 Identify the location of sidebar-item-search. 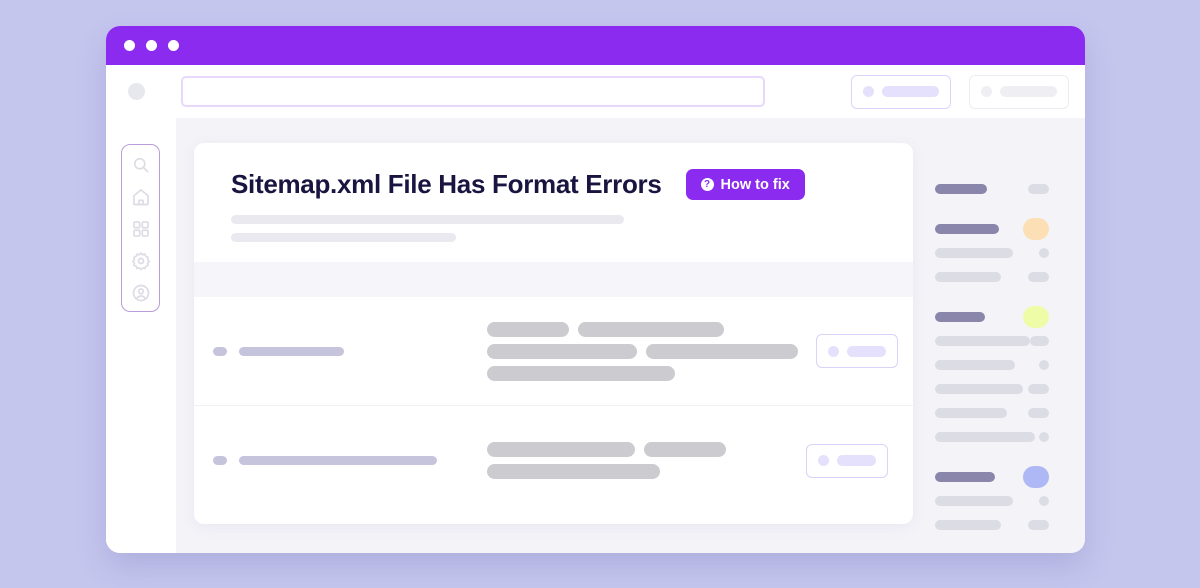
(141, 165).